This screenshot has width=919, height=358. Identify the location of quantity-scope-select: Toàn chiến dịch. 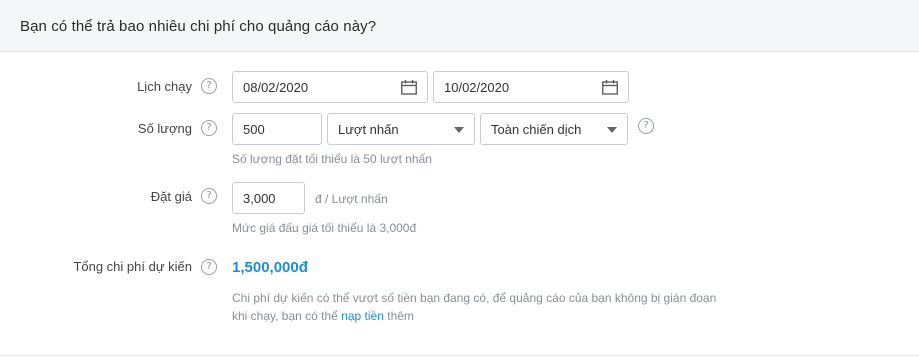
(554, 129).